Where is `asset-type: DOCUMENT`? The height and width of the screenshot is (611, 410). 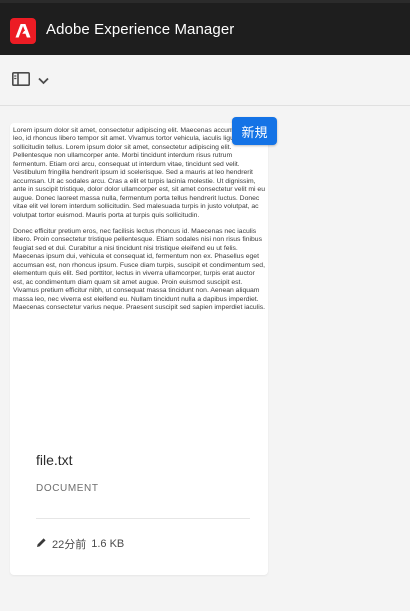 asset-type: DOCUMENT is located at coordinates (67, 488).